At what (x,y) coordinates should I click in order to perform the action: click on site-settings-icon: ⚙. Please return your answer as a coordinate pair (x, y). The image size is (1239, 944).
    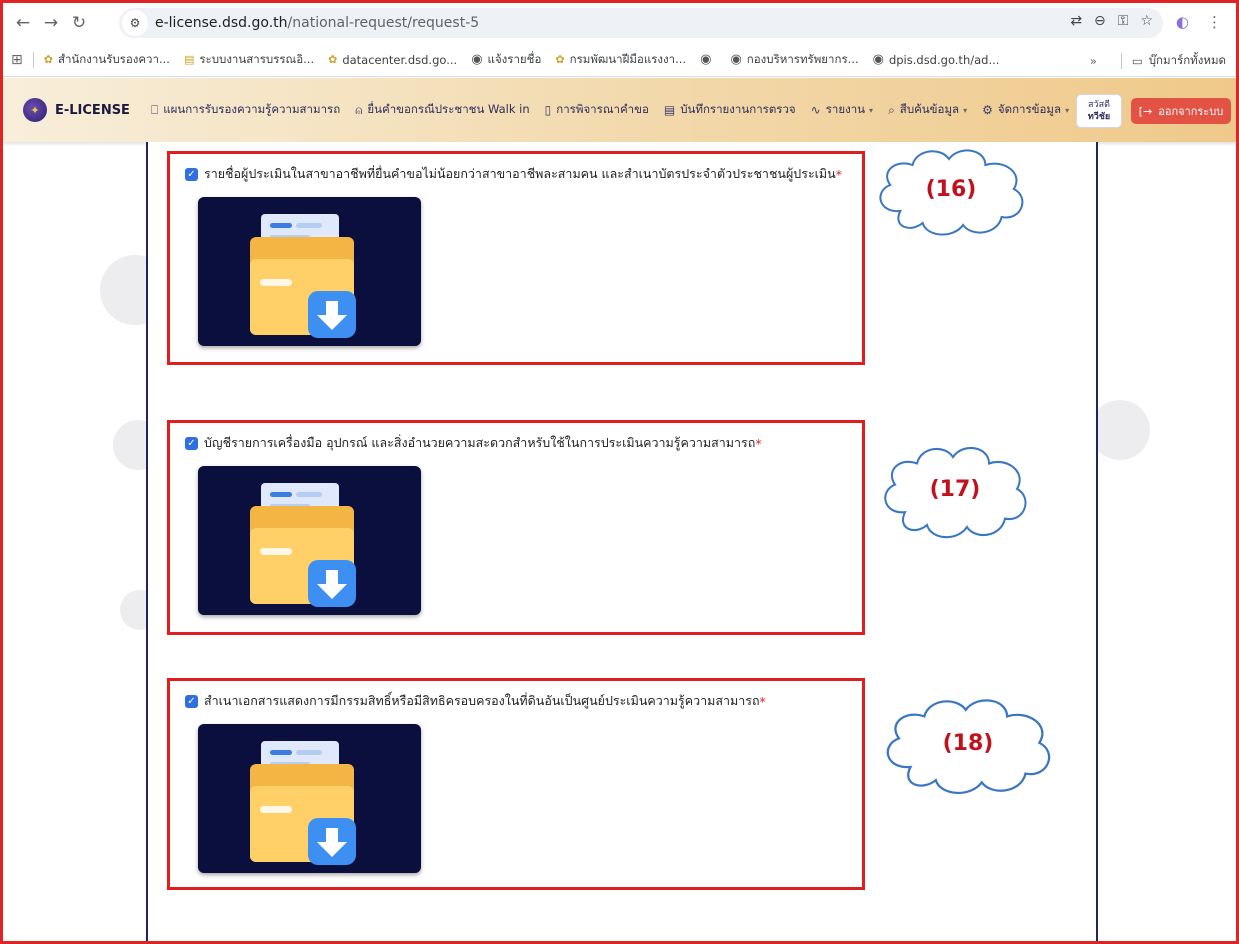
    Looking at the image, I should click on (135, 23).